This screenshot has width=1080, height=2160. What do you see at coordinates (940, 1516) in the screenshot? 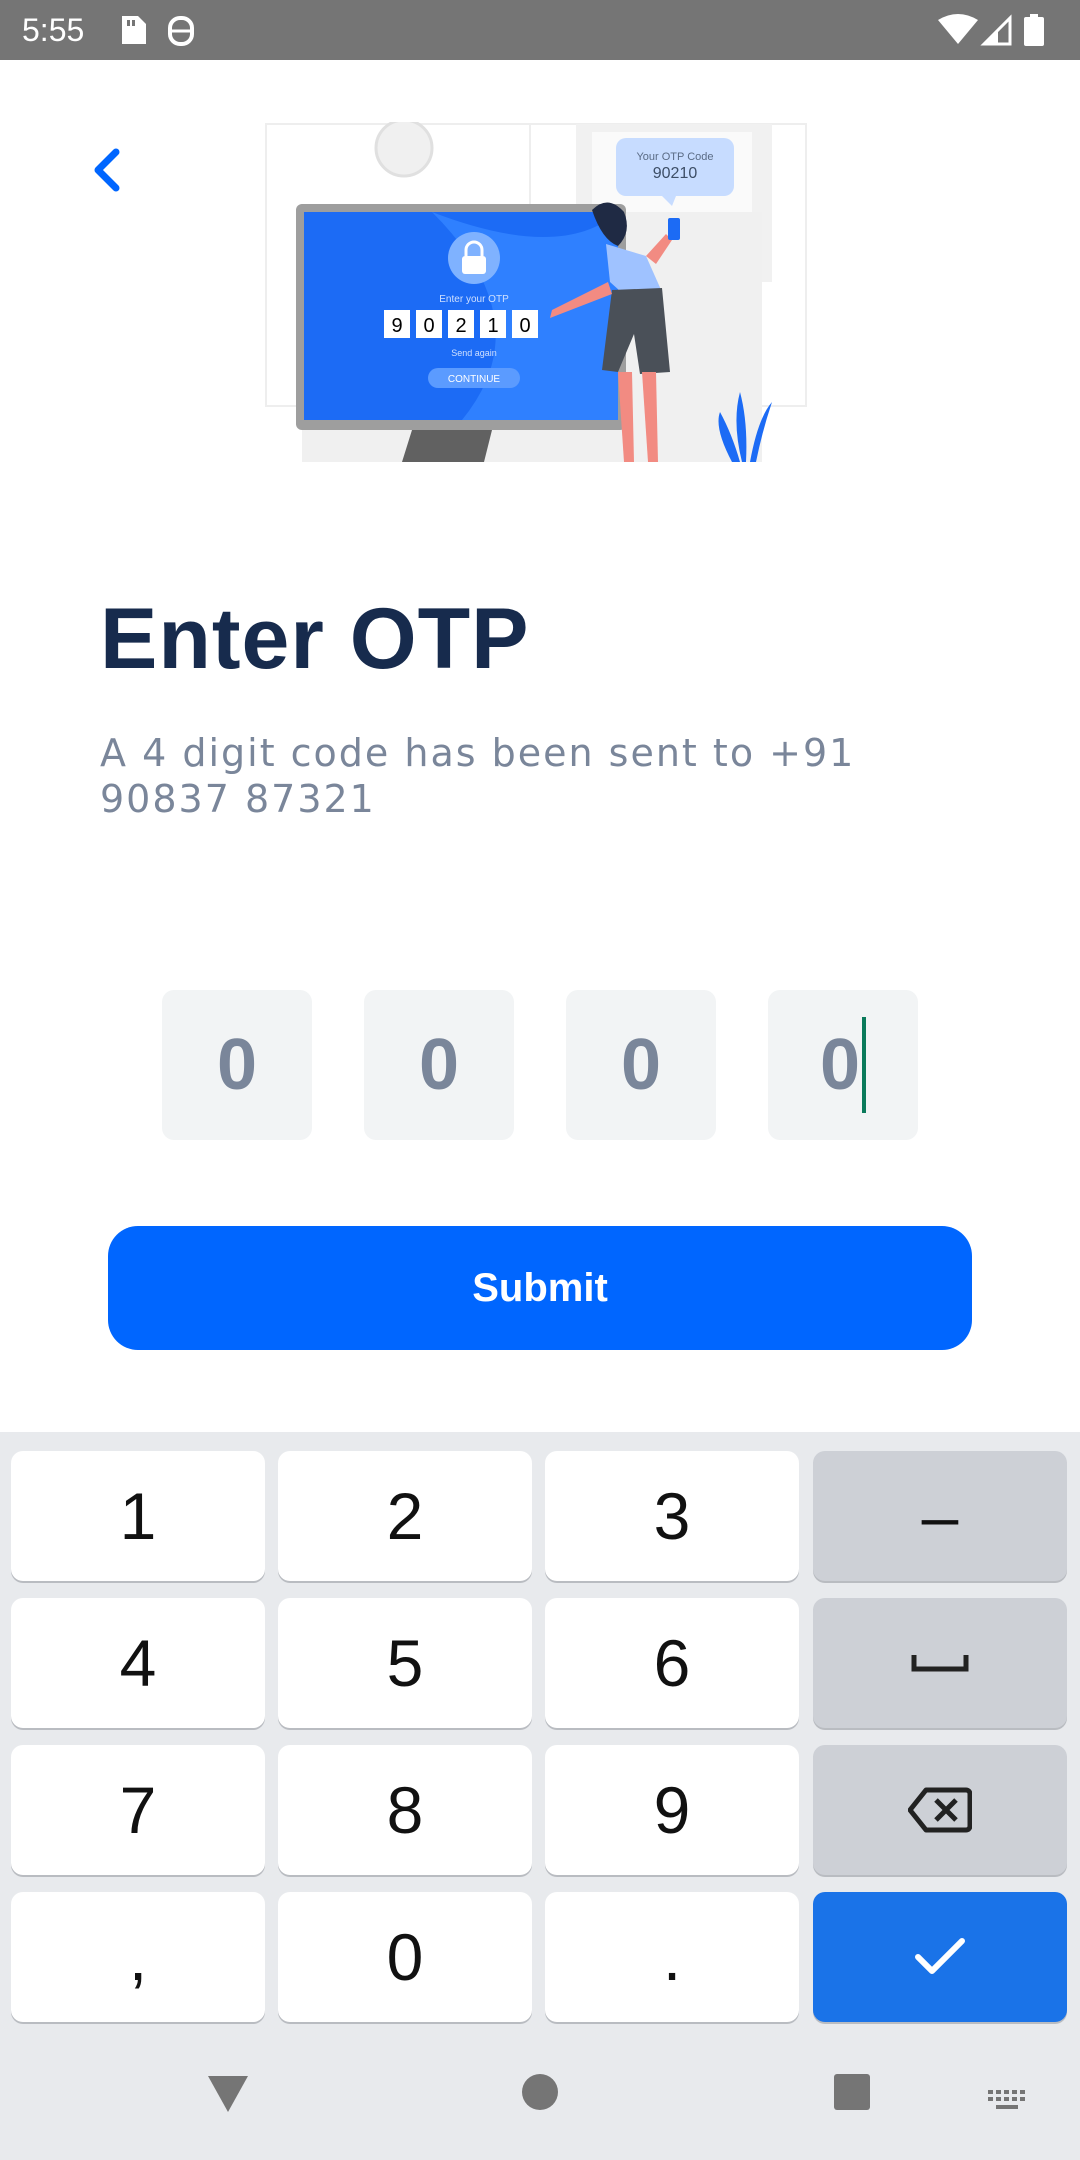
I see `key-dash: –` at bounding box center [940, 1516].